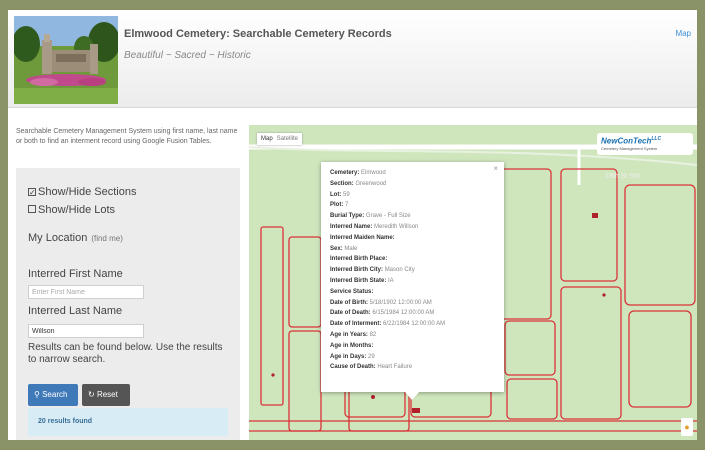  I want to click on info-value: 7, so click(347, 205).